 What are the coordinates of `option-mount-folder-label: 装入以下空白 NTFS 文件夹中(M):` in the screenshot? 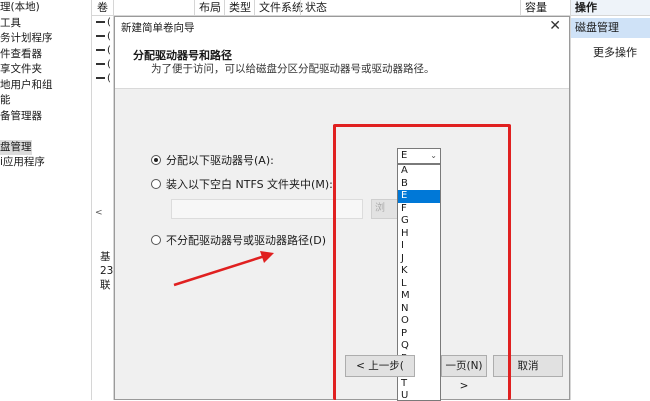 It's located at (249, 184).